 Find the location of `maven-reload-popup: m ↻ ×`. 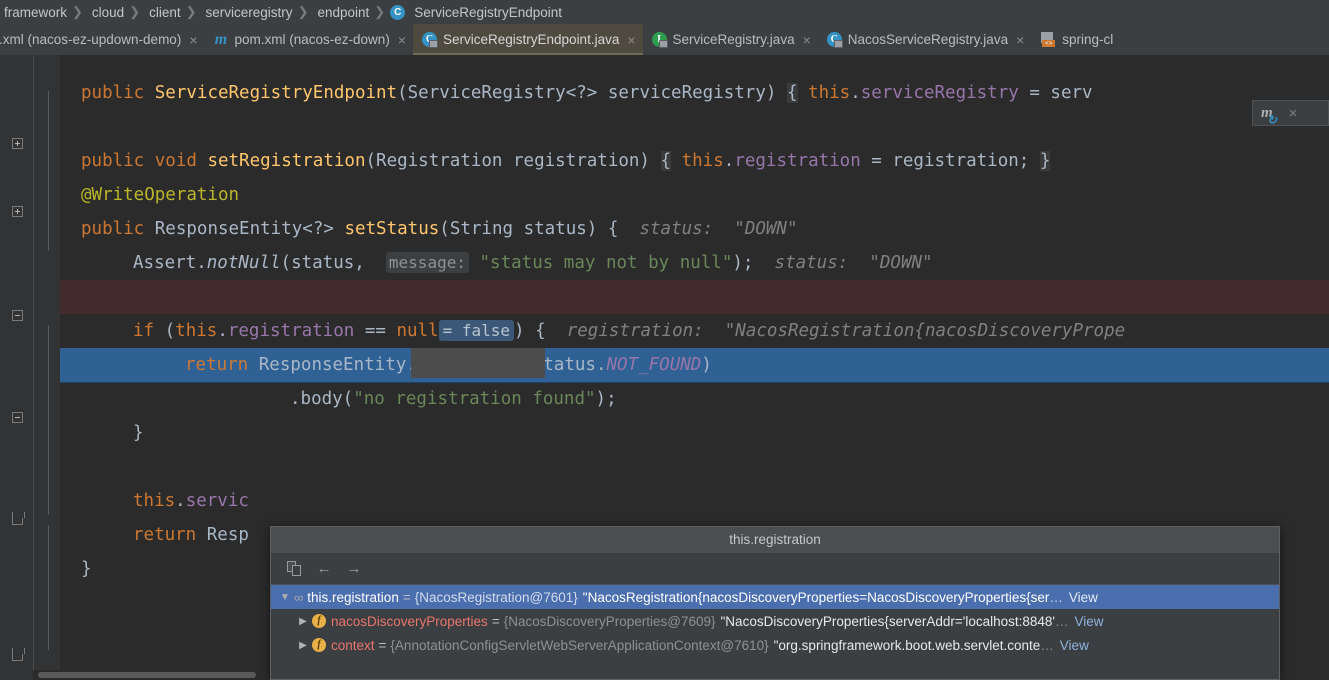

maven-reload-popup: m ↻ × is located at coordinates (1290, 113).